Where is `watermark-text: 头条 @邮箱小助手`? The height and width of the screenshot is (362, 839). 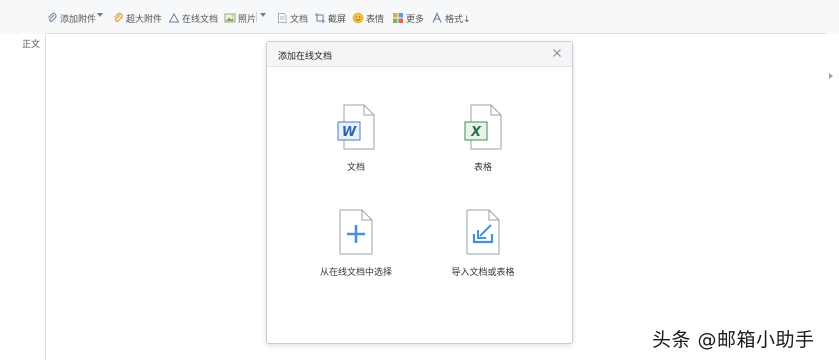 watermark-text: 头条 @邮箱小助手 is located at coordinates (733, 340).